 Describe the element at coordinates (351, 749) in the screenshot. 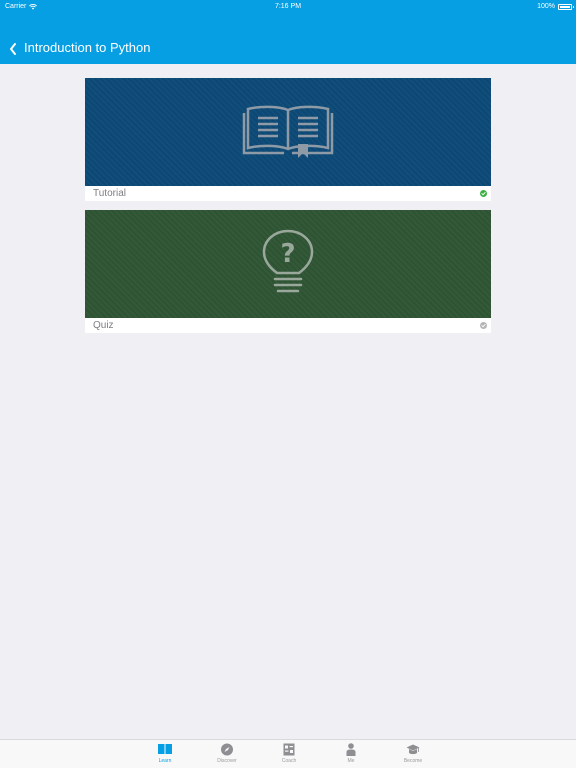

I see `person-icon` at that location.